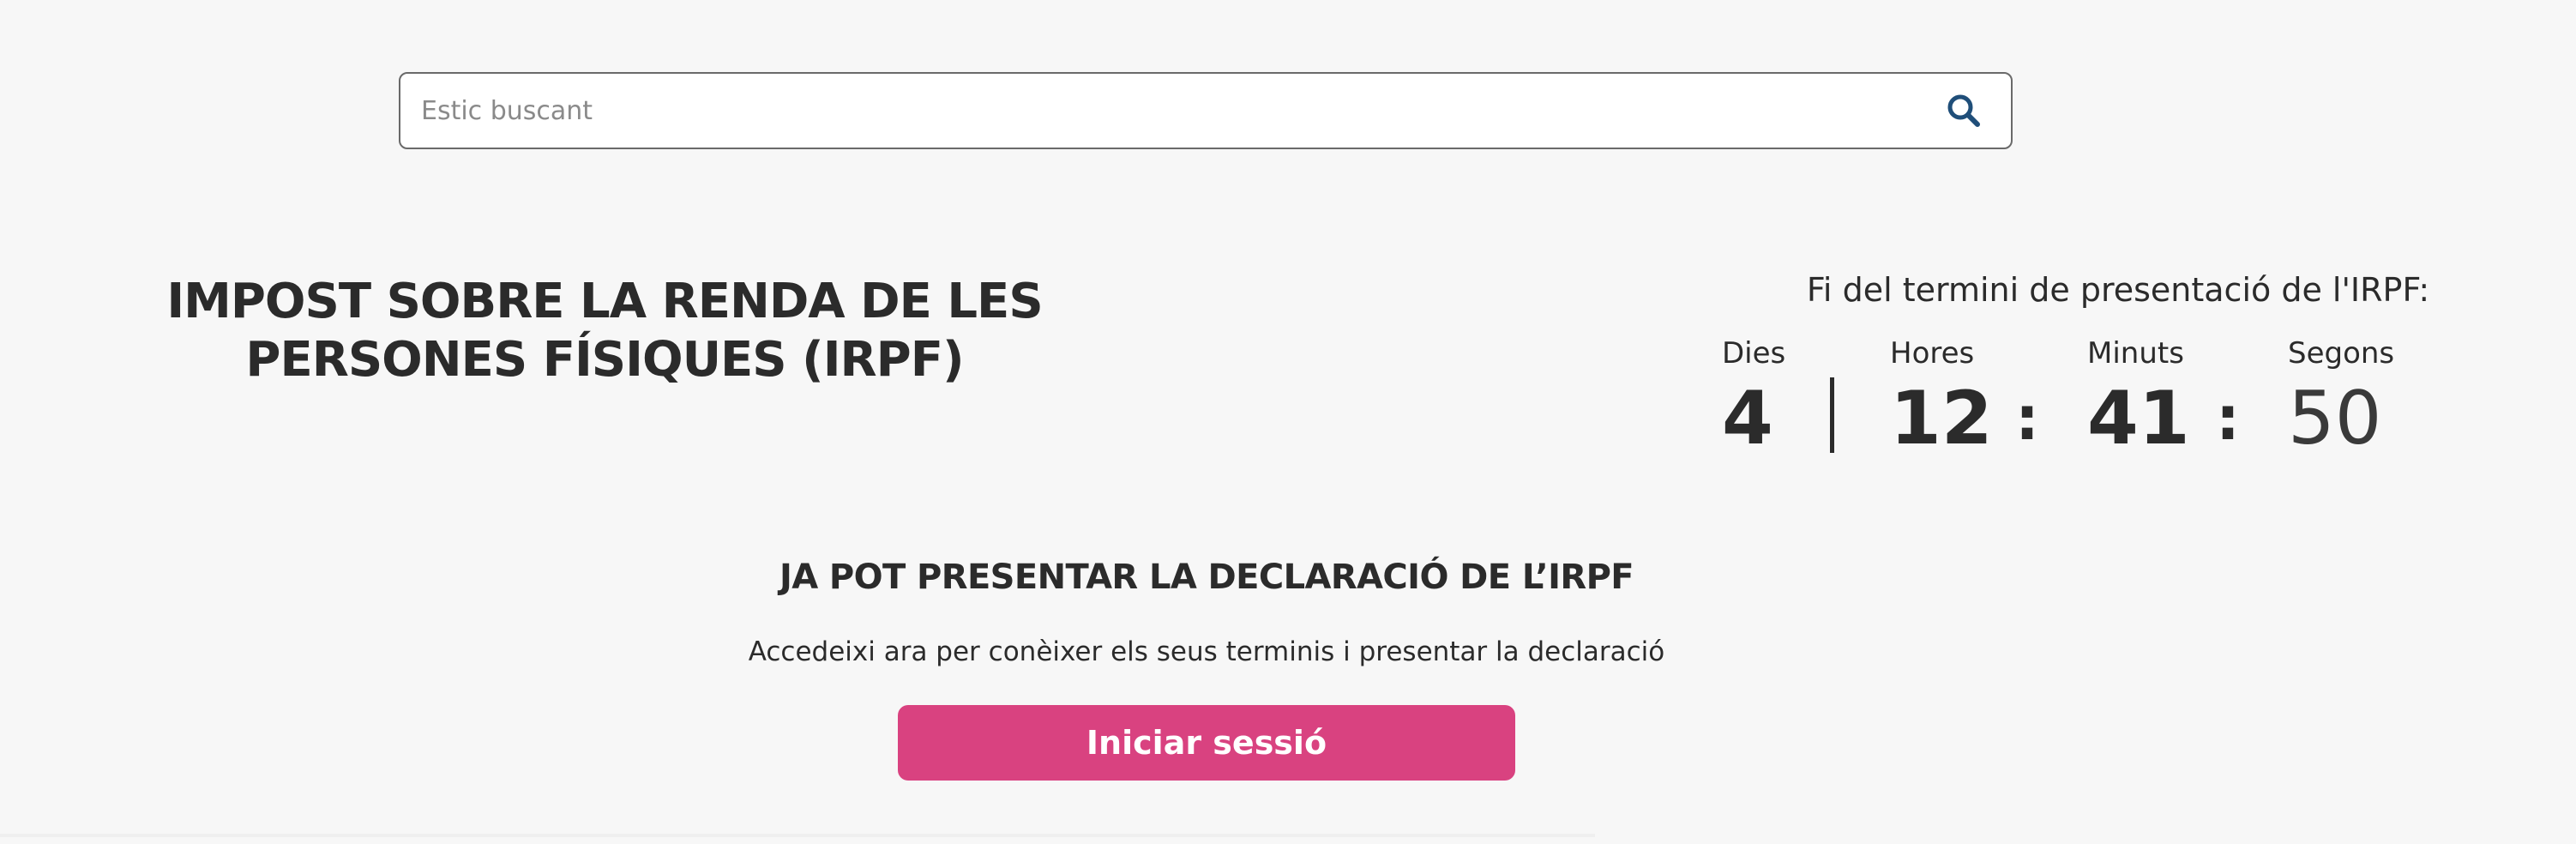  What do you see at coordinates (1932, 353) in the screenshot?
I see `hours-label: Hores` at bounding box center [1932, 353].